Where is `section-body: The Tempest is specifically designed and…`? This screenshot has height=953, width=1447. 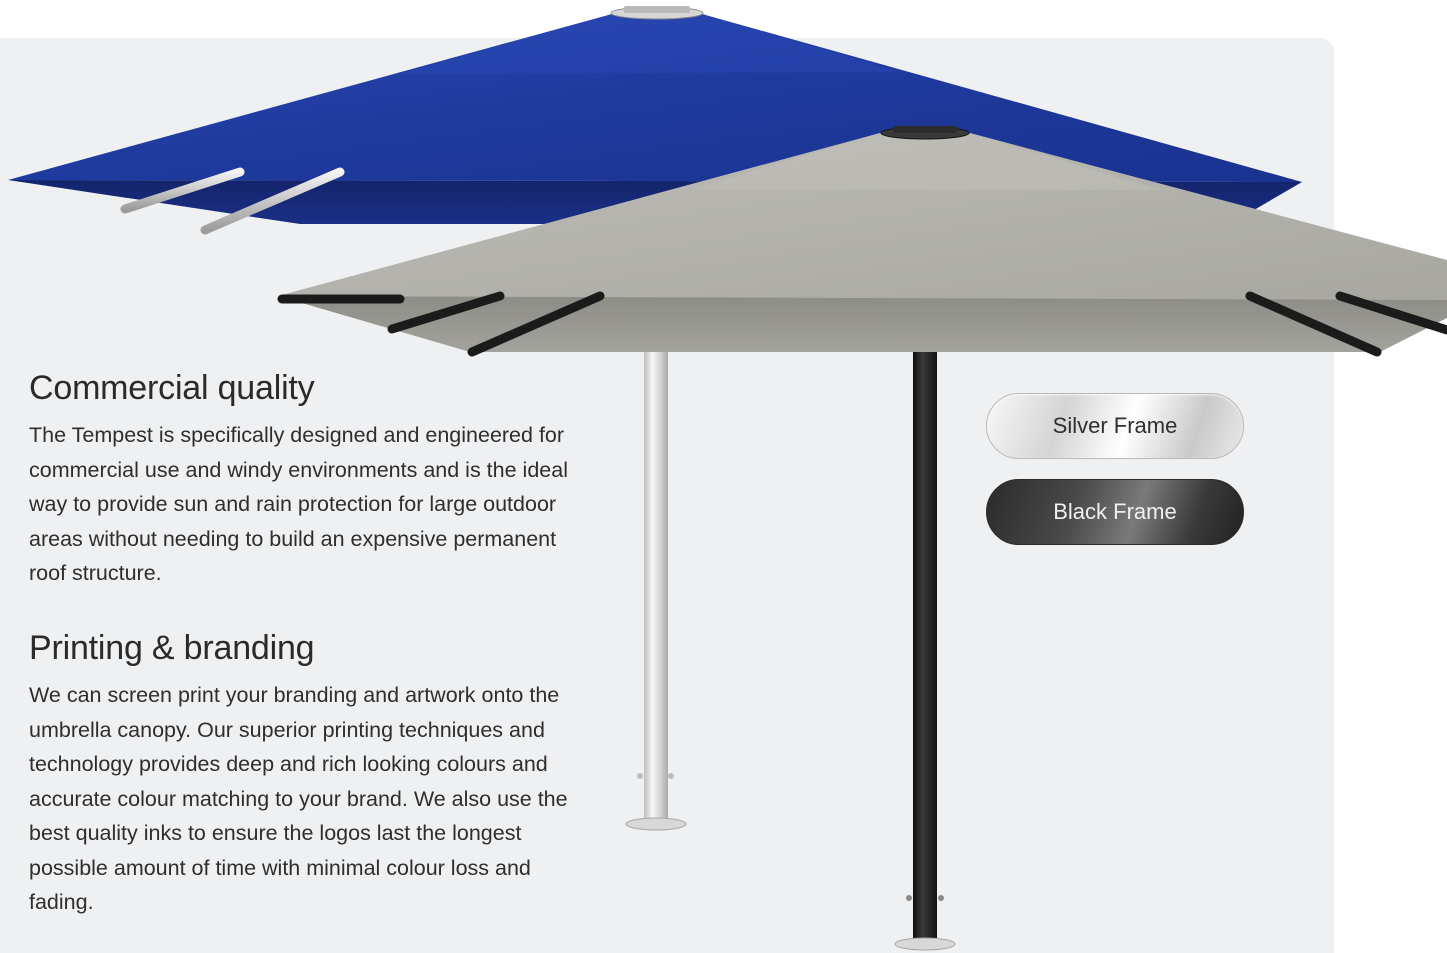 section-body: The Tempest is specifically designed and… is located at coordinates (298, 504).